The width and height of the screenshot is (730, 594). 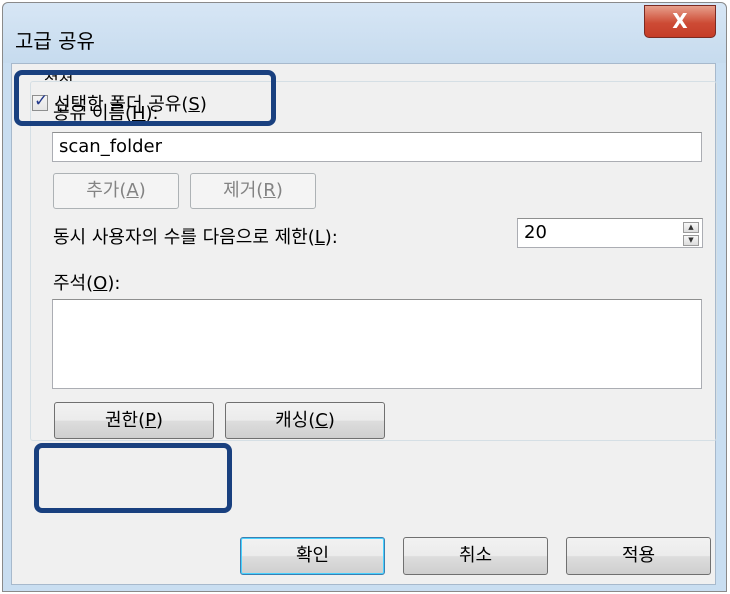 What do you see at coordinates (305, 420) in the screenshot?
I see `caching-button: 캐싱(C)` at bounding box center [305, 420].